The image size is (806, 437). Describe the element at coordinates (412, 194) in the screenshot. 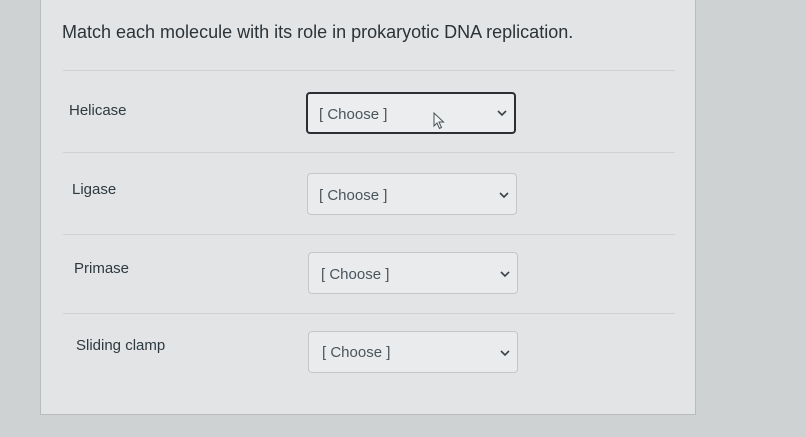

I see `answer-select-ligase: [ Choose ]` at that location.